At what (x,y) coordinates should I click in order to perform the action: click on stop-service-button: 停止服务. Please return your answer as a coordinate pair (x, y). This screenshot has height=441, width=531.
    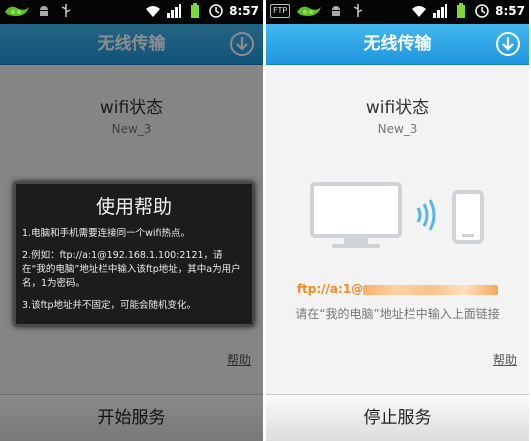
    Looking at the image, I should click on (397, 417).